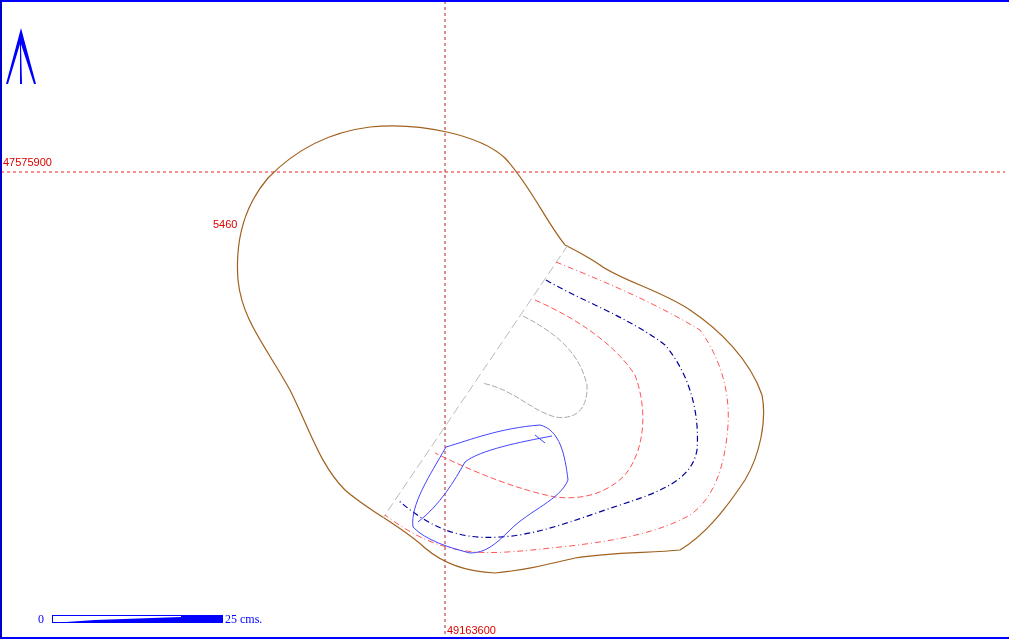 This screenshot has height=639, width=1009. I want to click on scale-start-label: 0, so click(41, 619).